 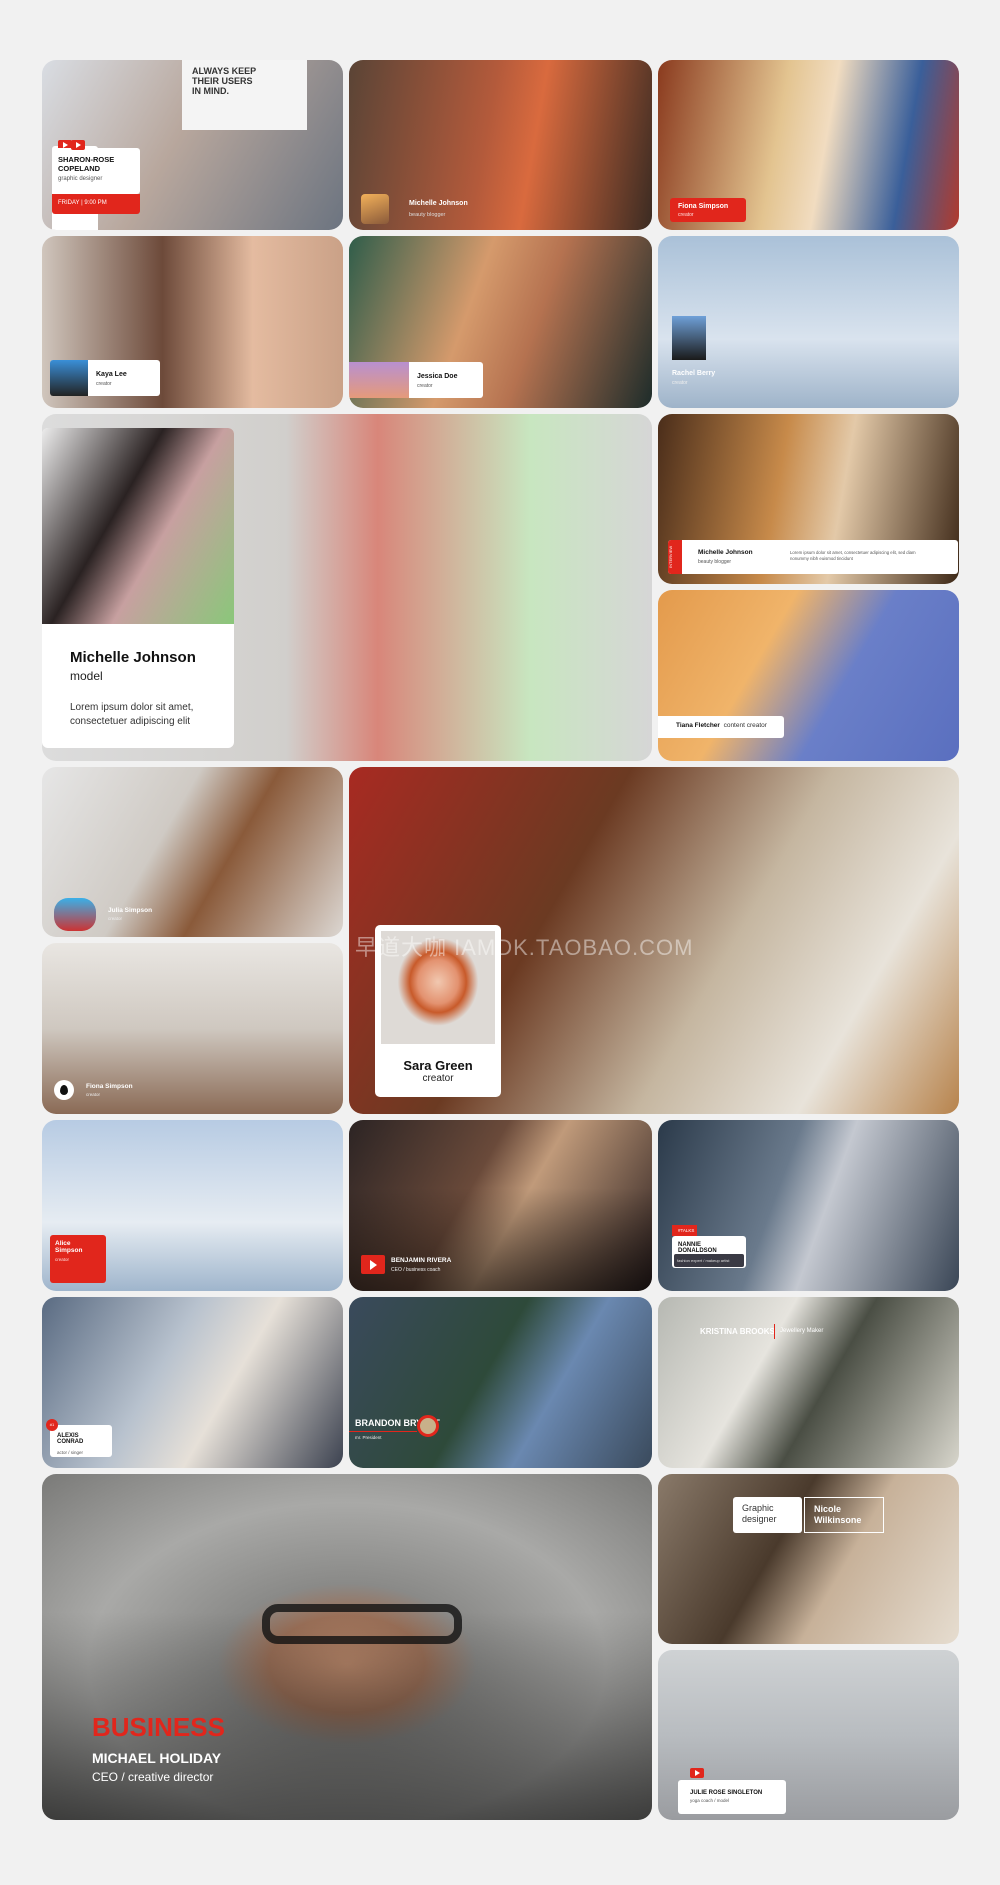 What do you see at coordinates (726, 1793) in the screenshot?
I see `name-label: JULIE ROSE SINGLETON` at bounding box center [726, 1793].